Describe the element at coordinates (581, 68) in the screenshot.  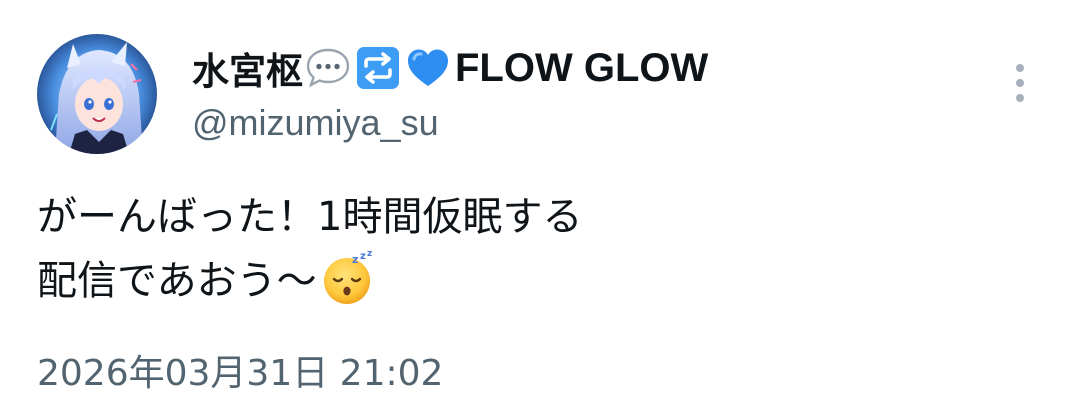
I see `author-brand-name: FLOW GLOW` at that location.